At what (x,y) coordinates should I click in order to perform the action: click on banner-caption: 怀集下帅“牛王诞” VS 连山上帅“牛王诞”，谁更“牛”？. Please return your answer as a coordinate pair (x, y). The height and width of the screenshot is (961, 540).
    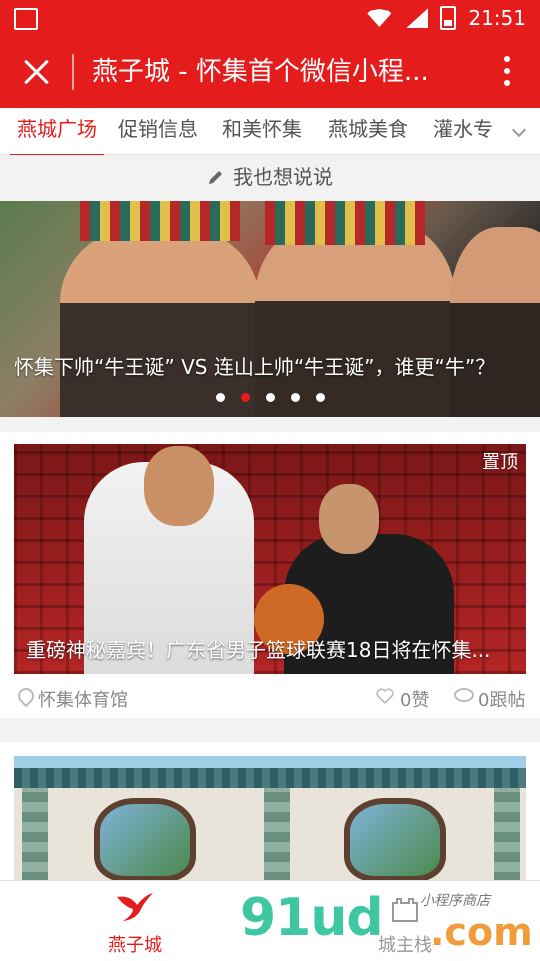
    Looking at the image, I should click on (255, 367).